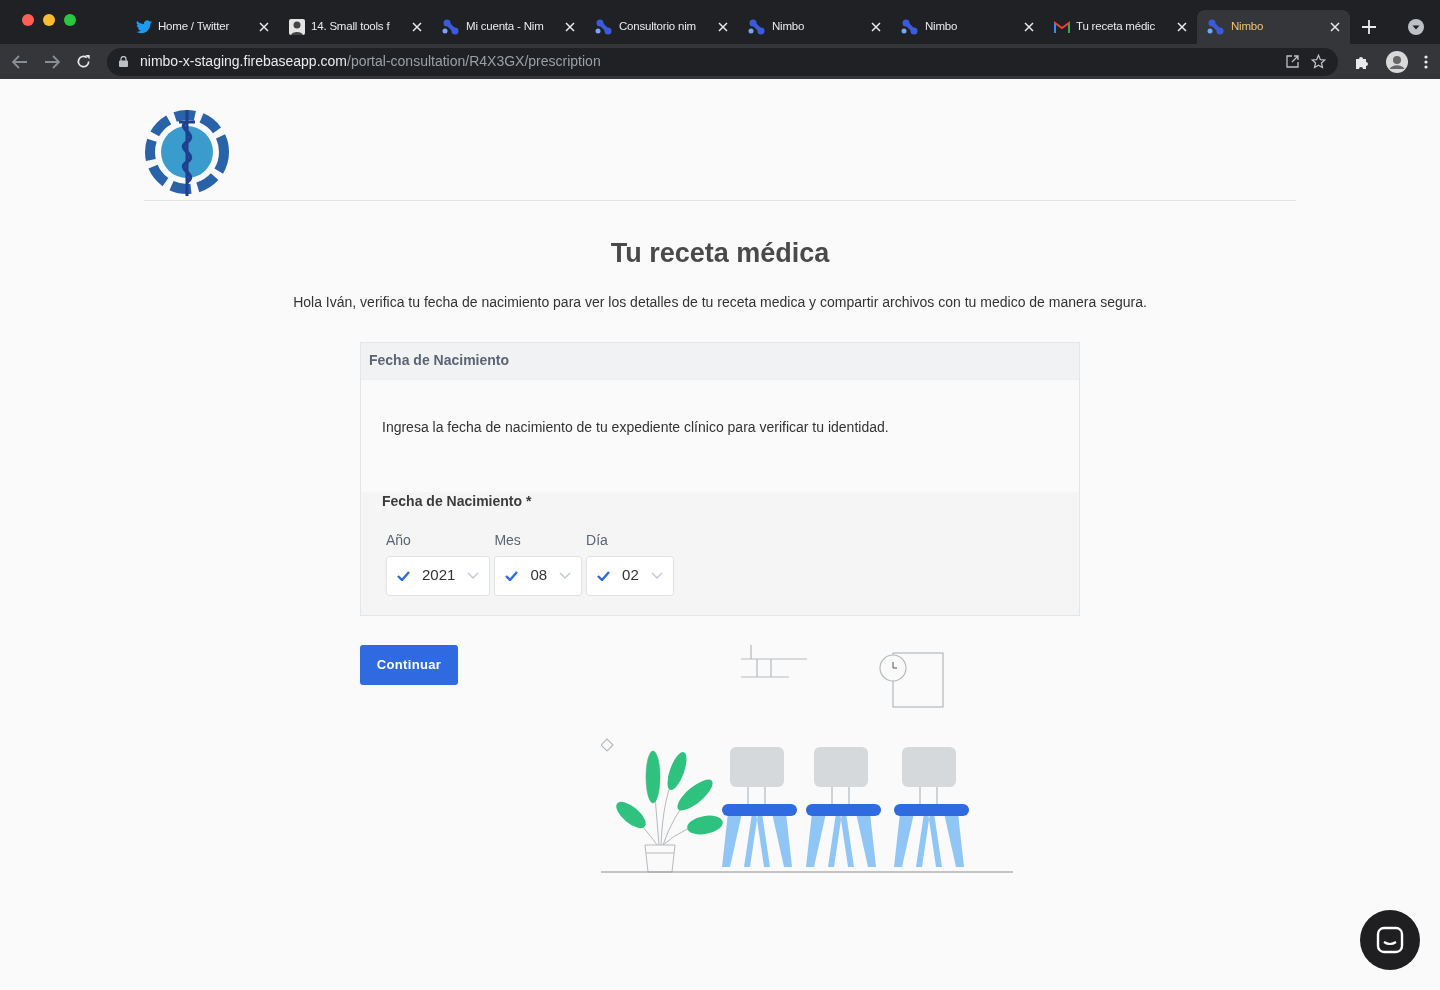 This screenshot has width=1440, height=990. Describe the element at coordinates (720, 253) in the screenshot. I see `page-title: Tu receta médica` at that location.